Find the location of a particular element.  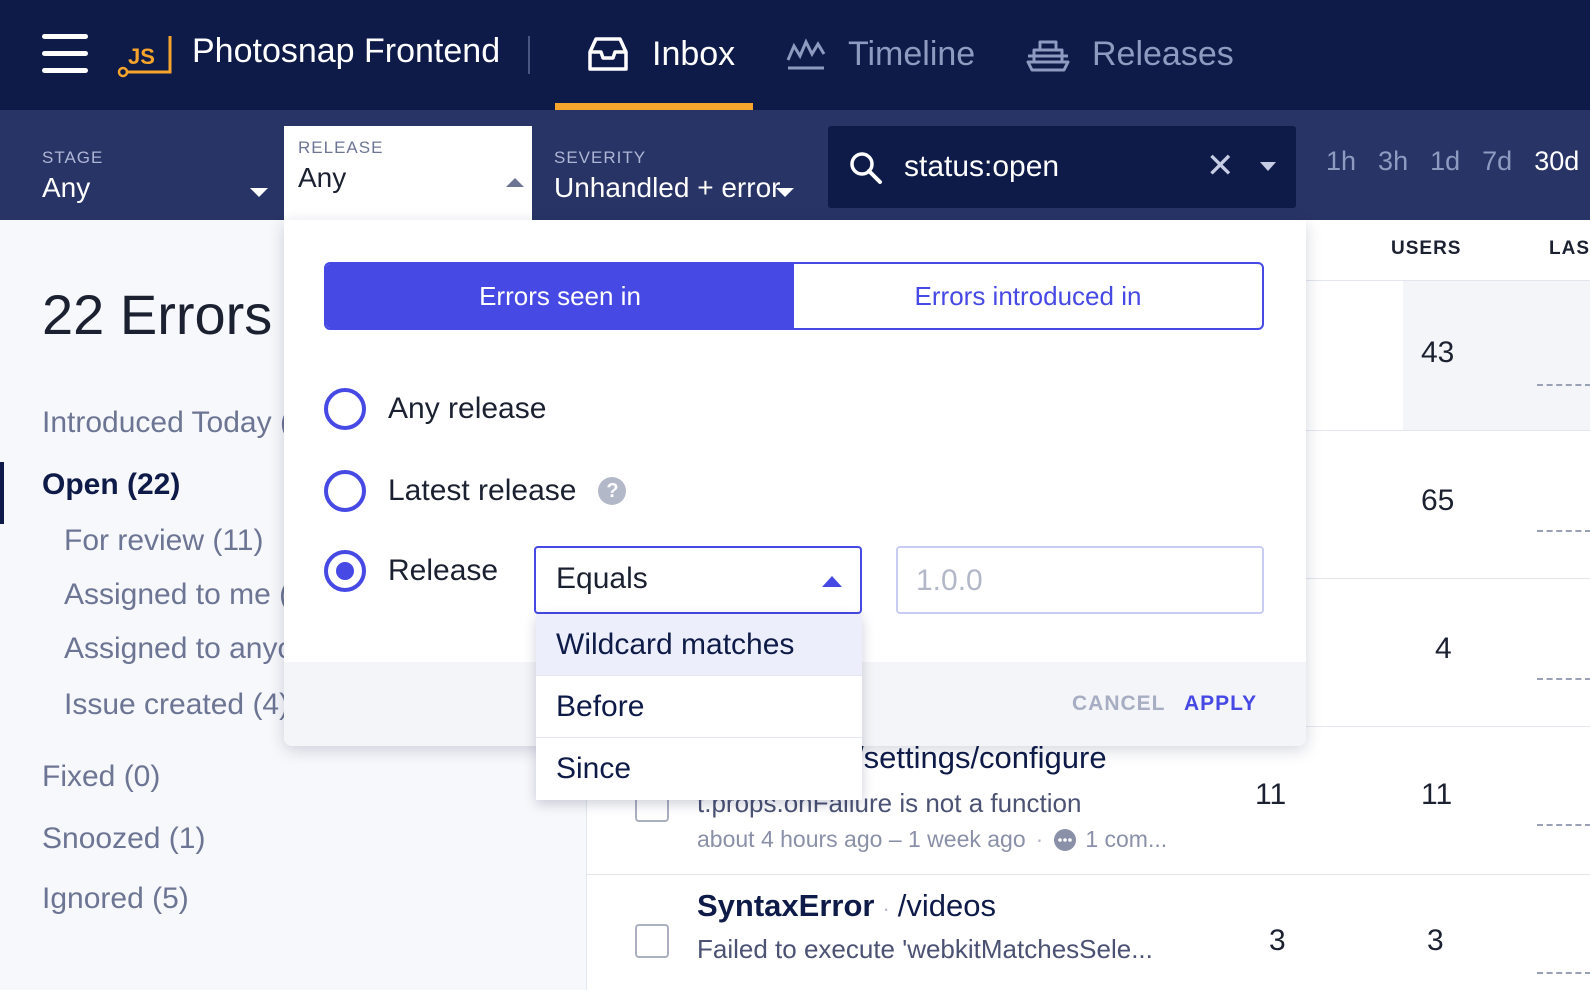

column-header-users: USERS is located at coordinates (1426, 249).